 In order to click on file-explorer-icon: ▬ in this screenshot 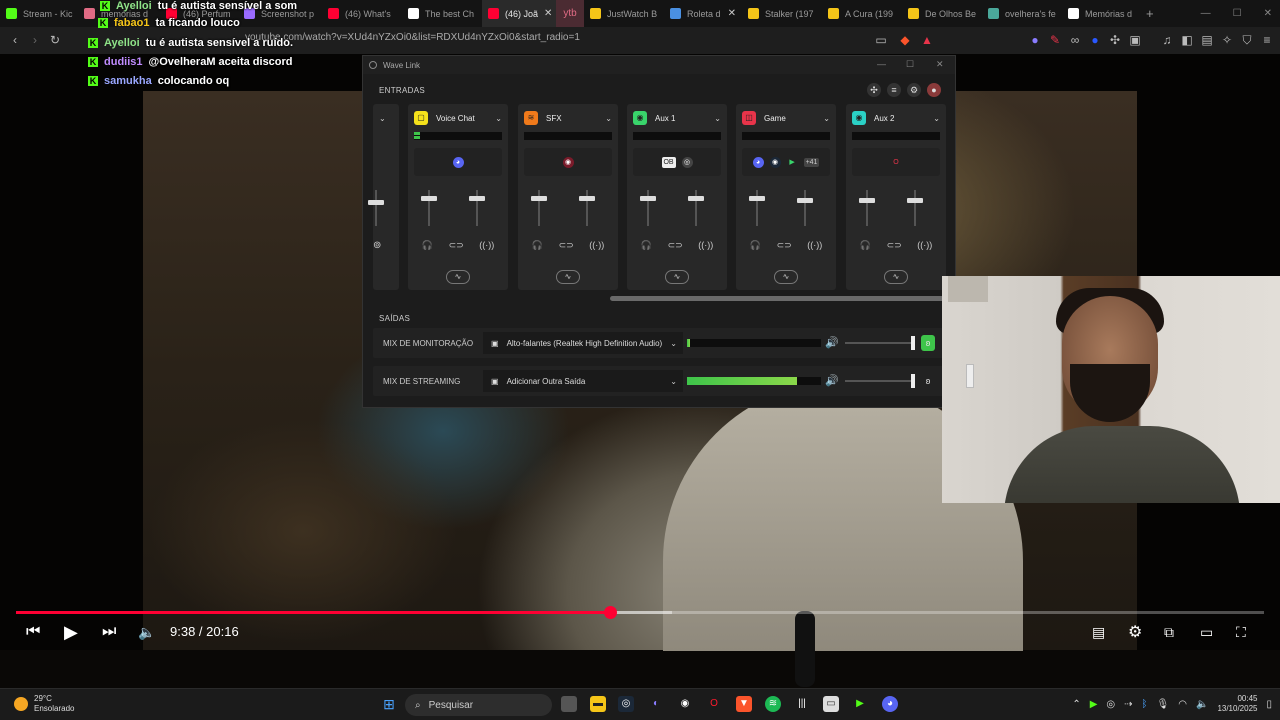, I will do `click(598, 704)`.